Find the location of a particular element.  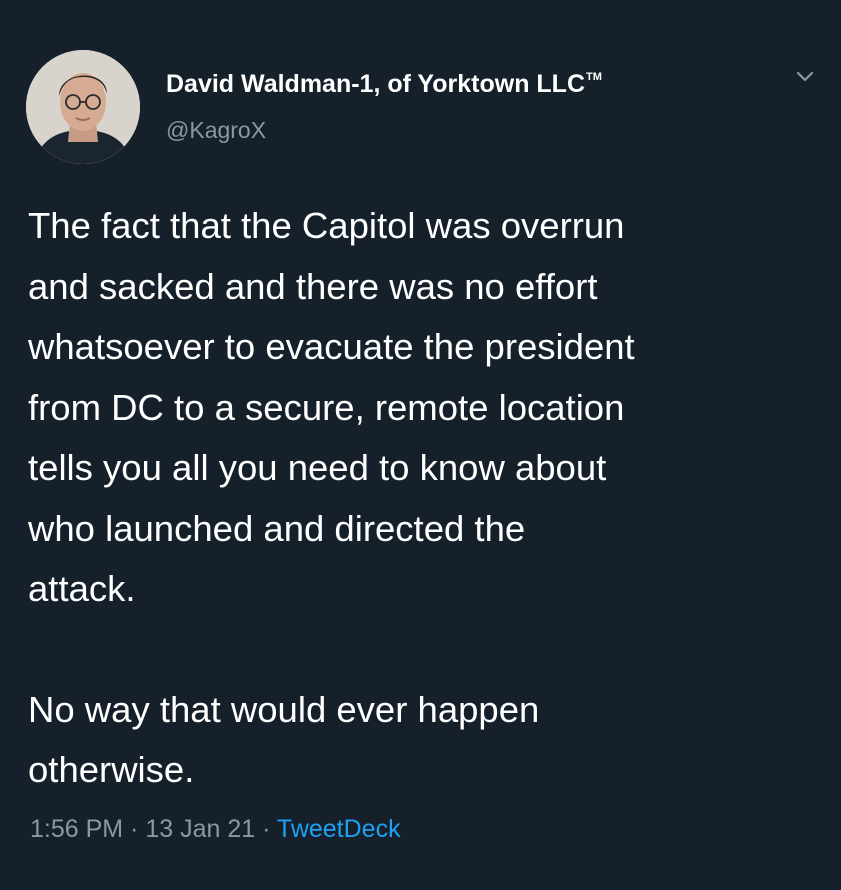

tweet-line: No way that would ever happen is located at coordinates (284, 709).